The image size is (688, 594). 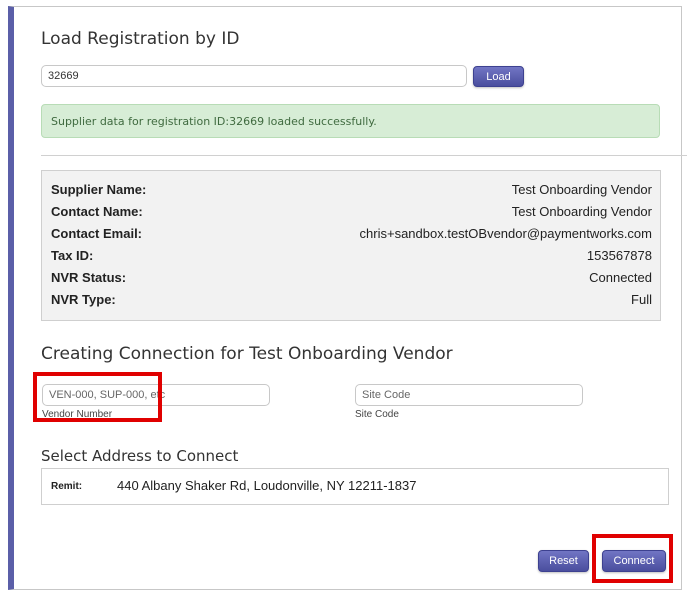 What do you see at coordinates (97, 211) in the screenshot?
I see `contact-name-label: Contact Name:` at bounding box center [97, 211].